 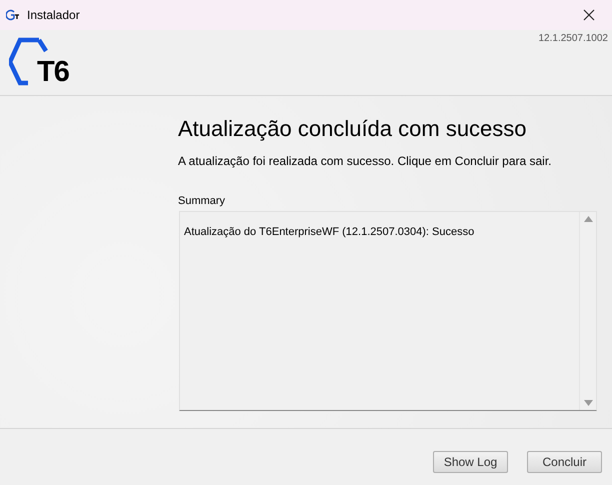 I want to click on logo: T6, so click(x=54, y=62).